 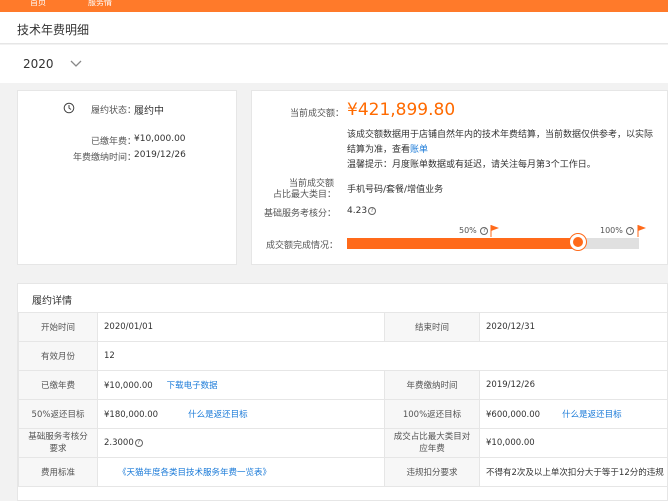 I want to click on amount-label: 当前成交额：, so click(x=316, y=114).